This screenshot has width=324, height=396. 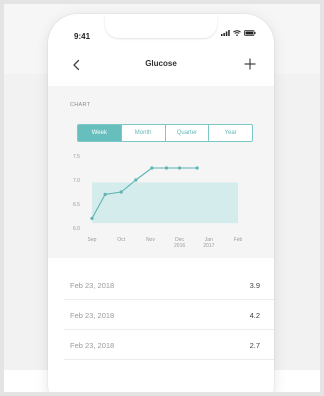 I want to click on y-tick-label: 7.5, so click(x=76, y=157).